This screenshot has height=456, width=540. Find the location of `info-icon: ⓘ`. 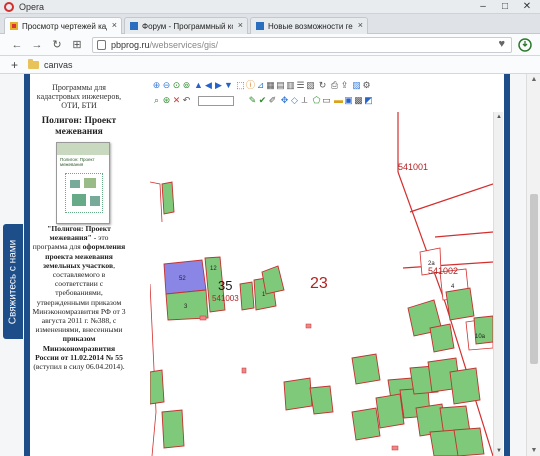

info-icon: ⓘ is located at coordinates (250, 85).